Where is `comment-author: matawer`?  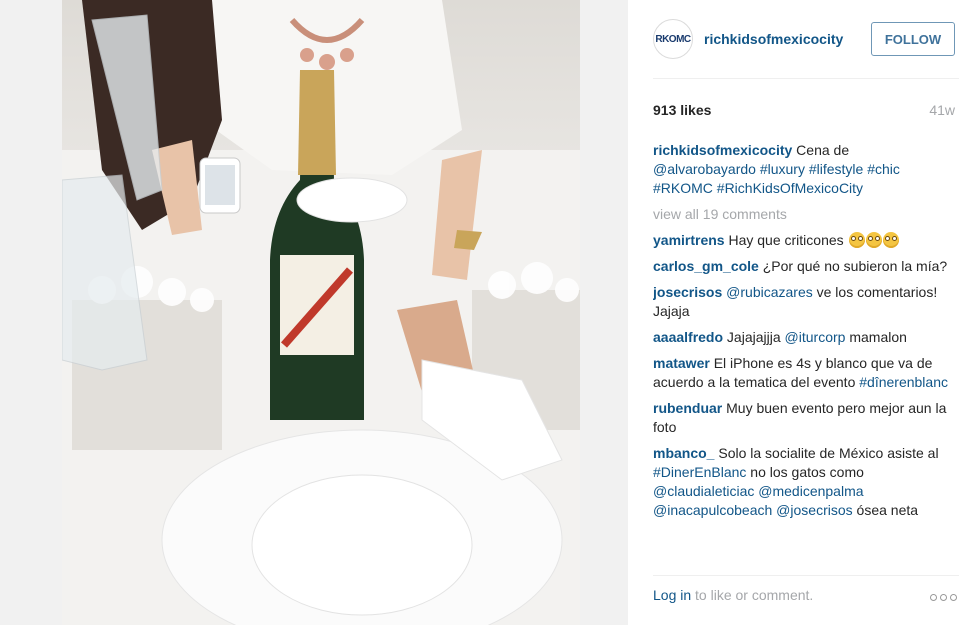 comment-author: matawer is located at coordinates (681, 363).